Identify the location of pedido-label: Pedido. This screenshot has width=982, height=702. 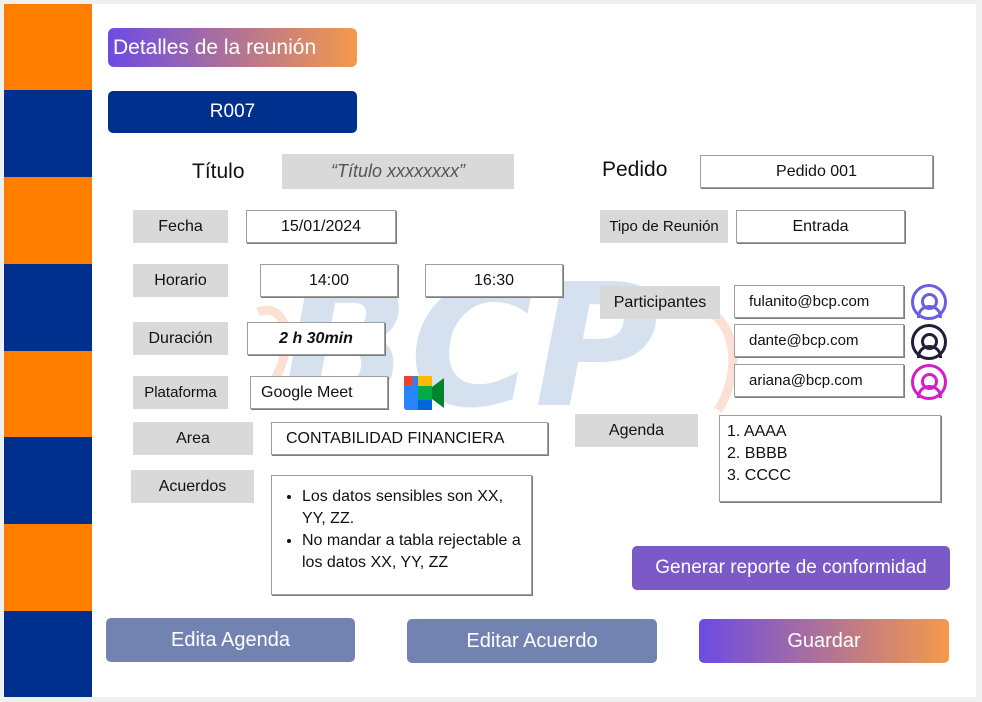
(635, 169).